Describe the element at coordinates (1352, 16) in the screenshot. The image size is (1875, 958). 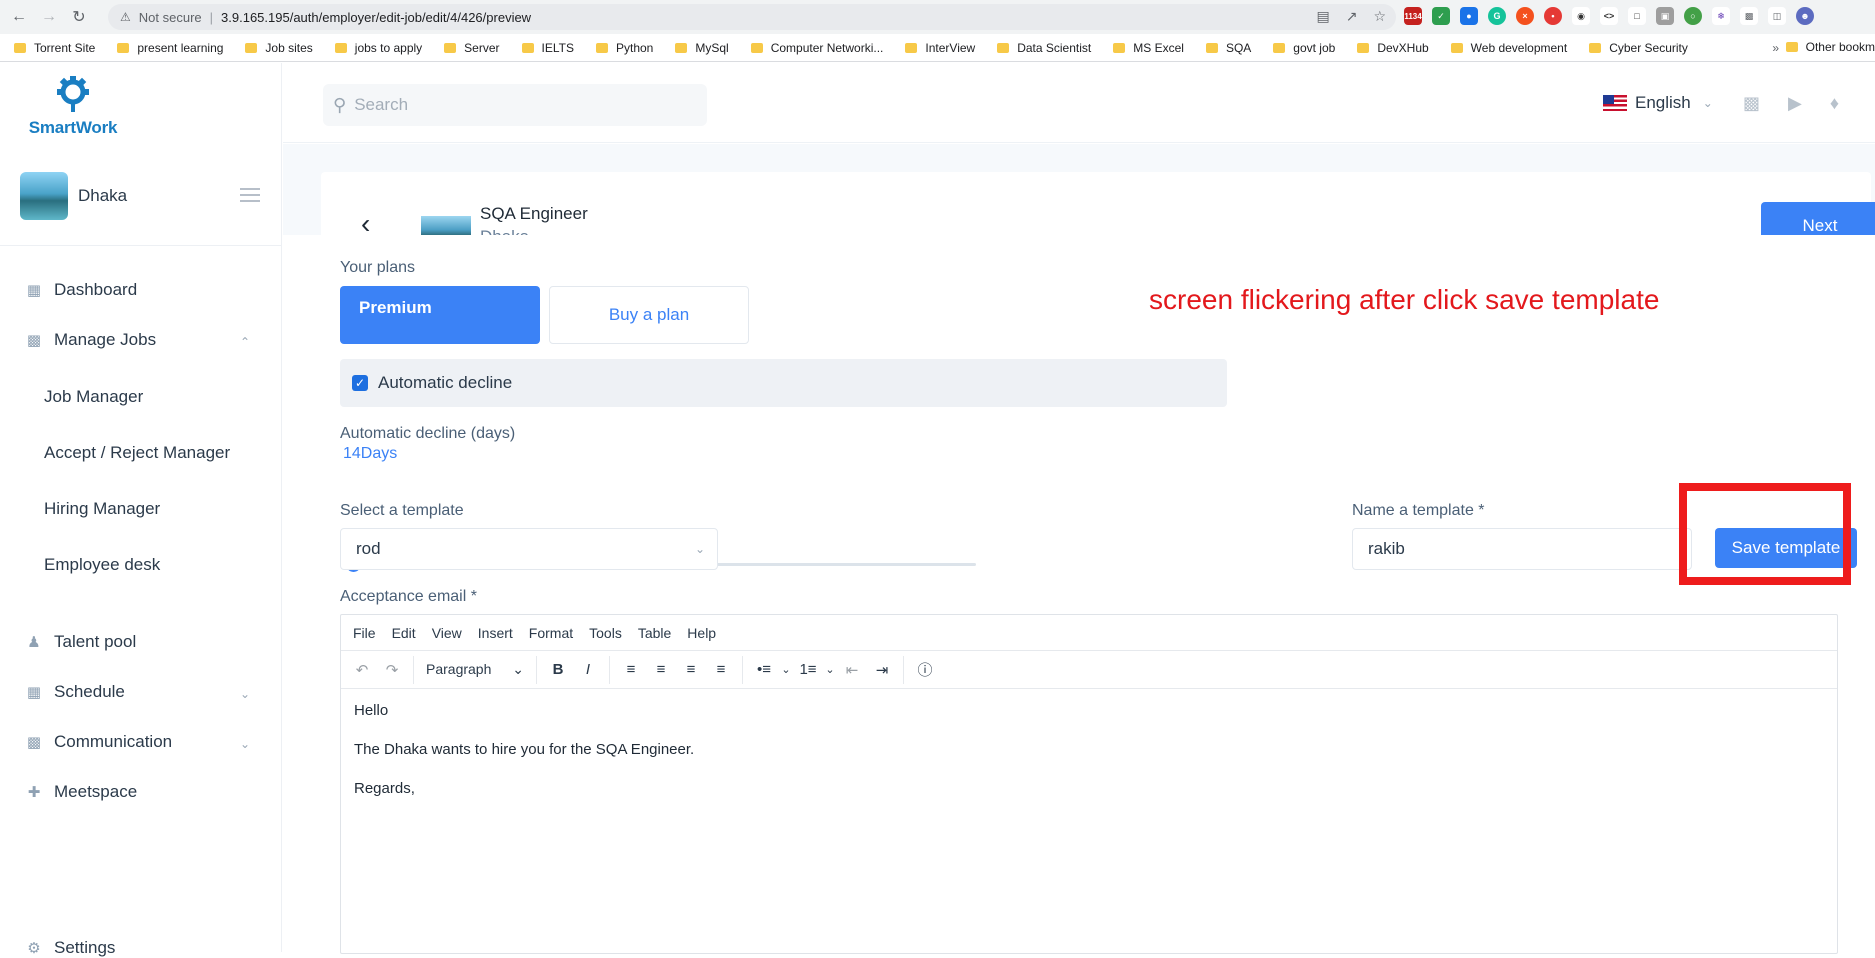
I see `share-icon: ↗` at that location.